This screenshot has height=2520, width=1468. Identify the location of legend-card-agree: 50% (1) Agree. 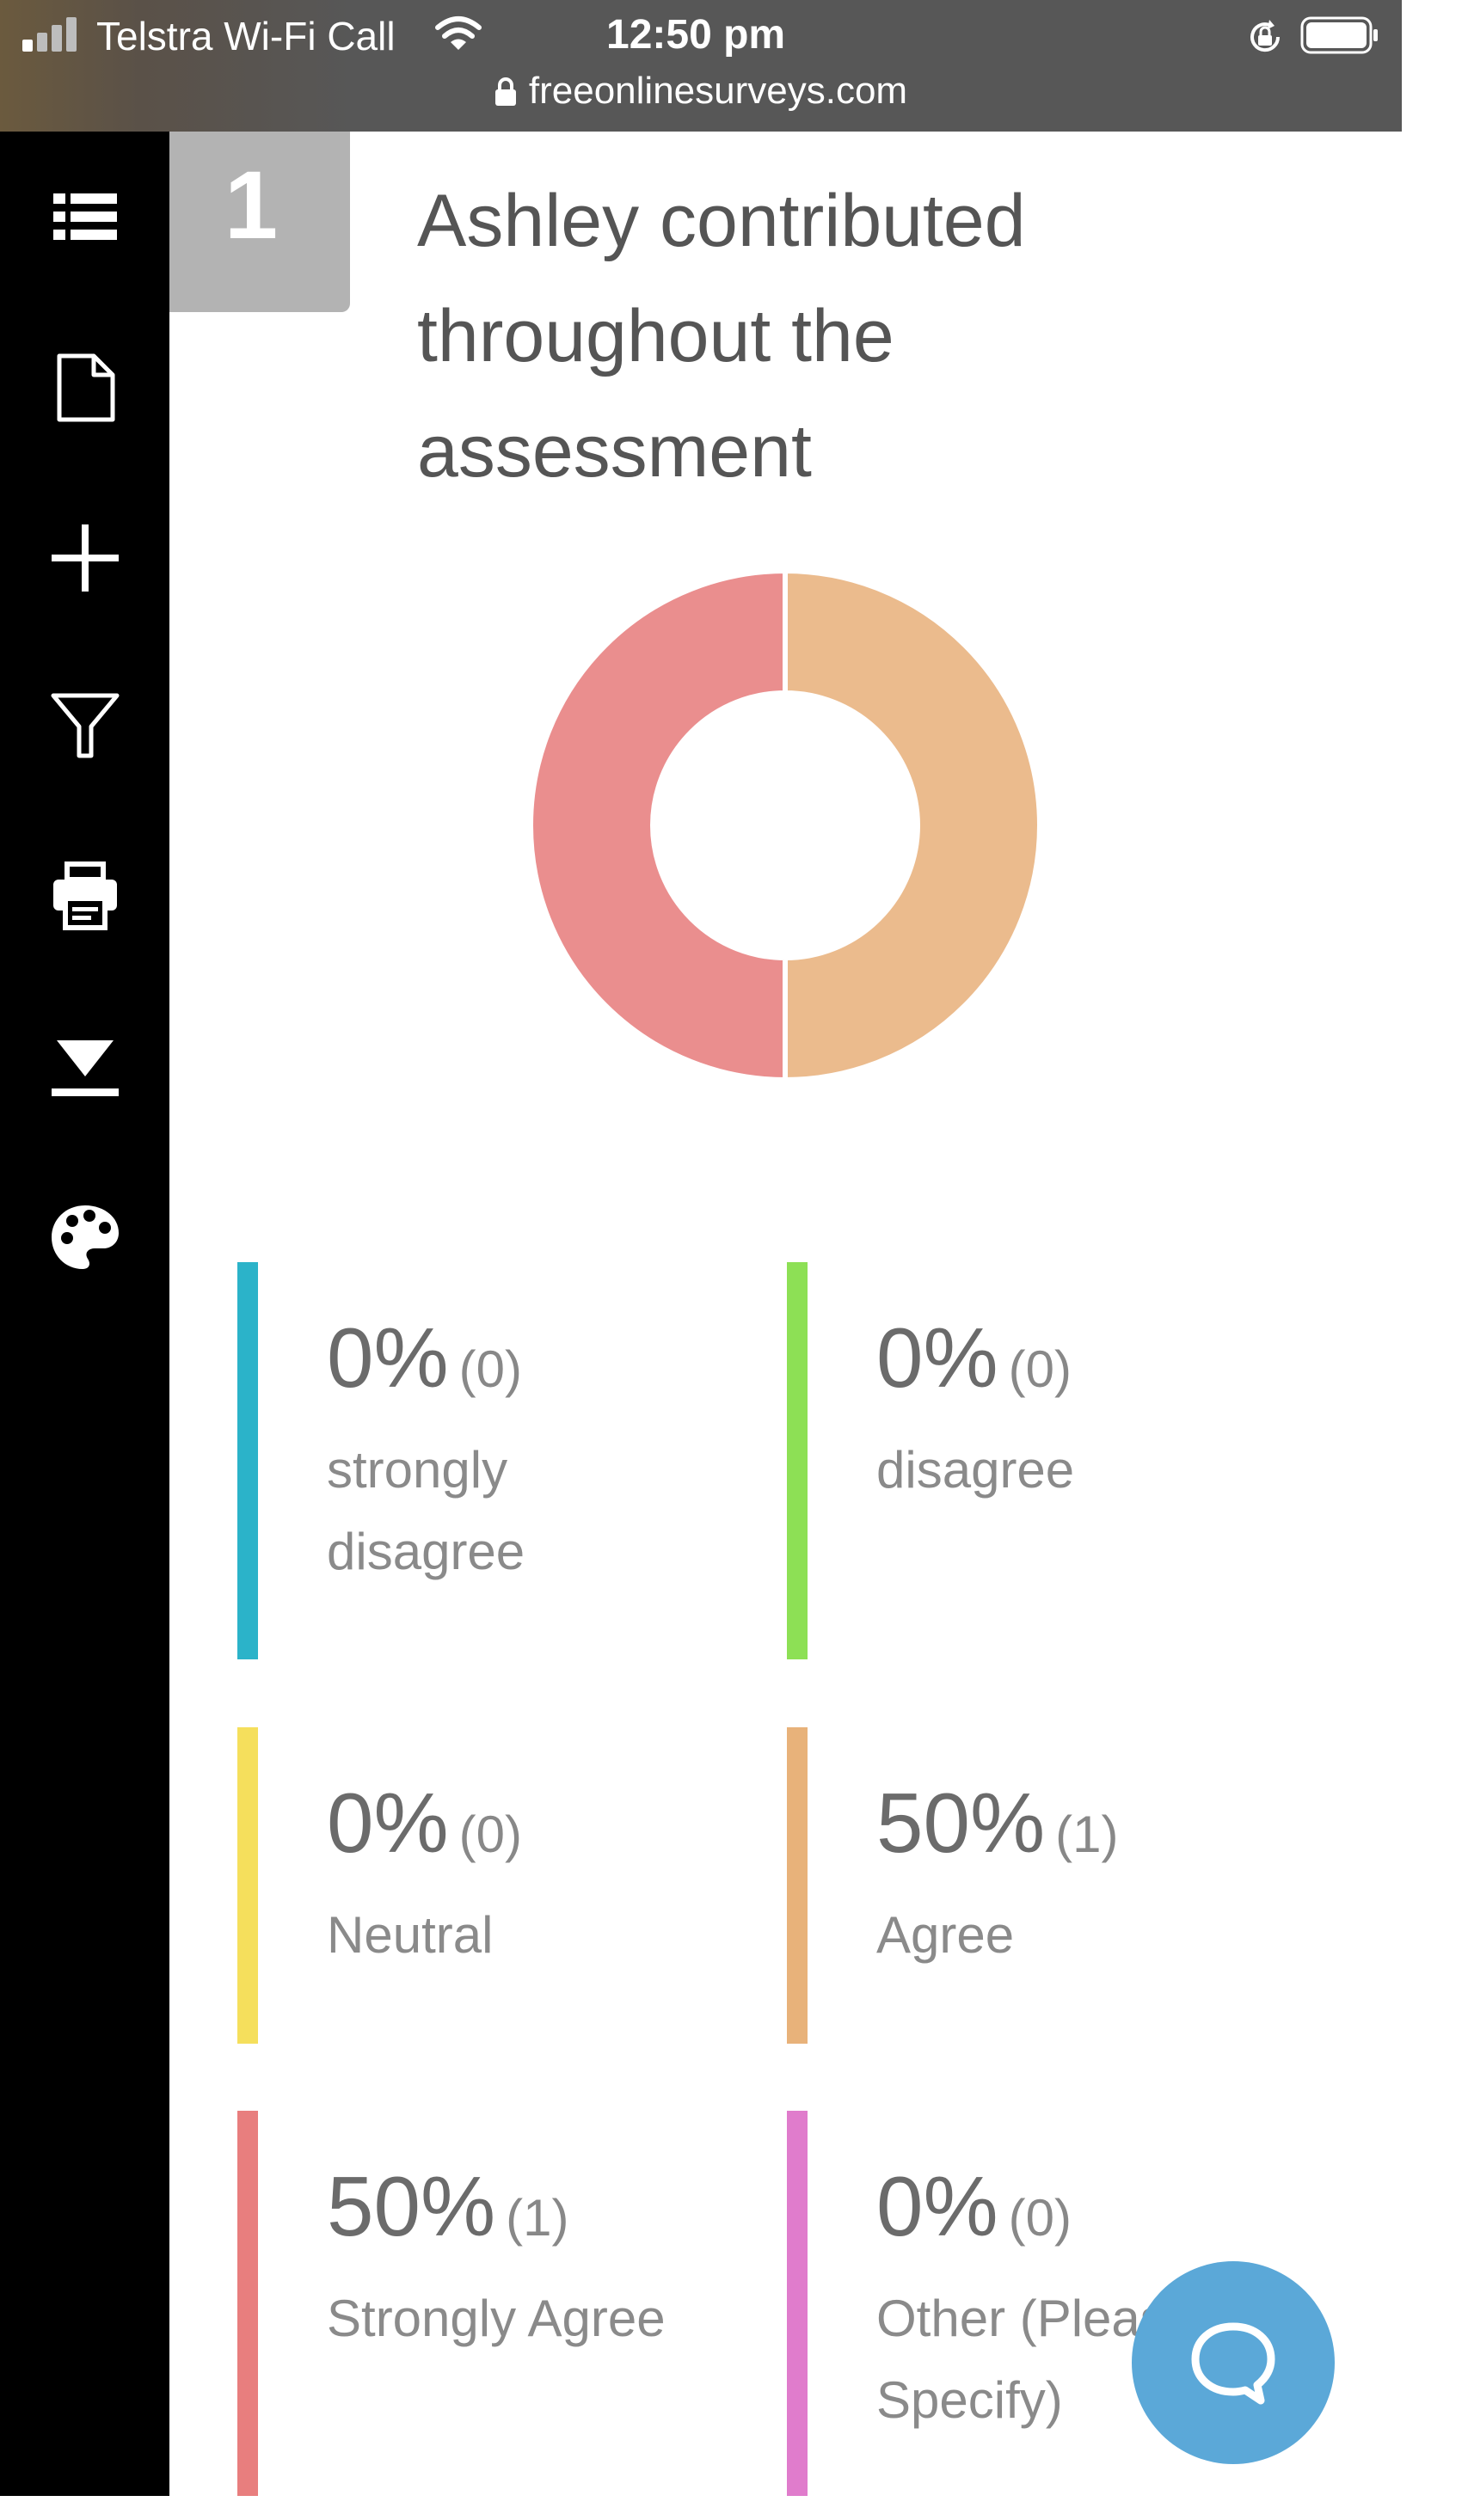
(1027, 1886).